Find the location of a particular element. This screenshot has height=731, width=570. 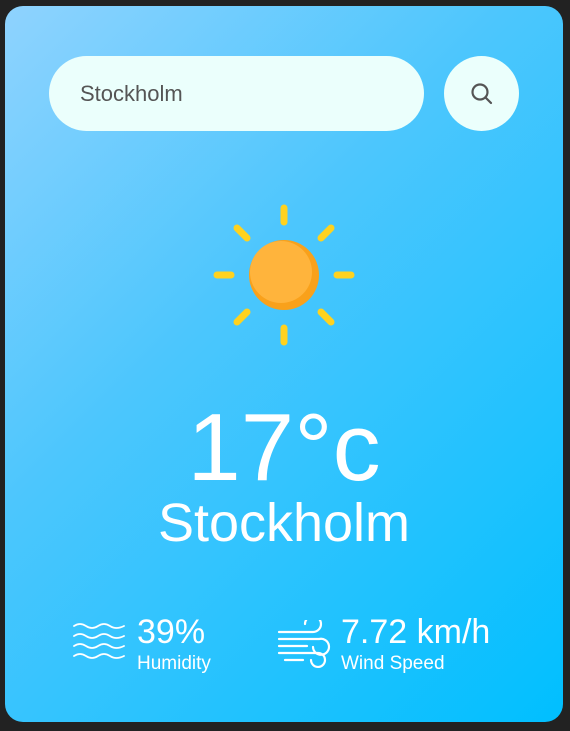

search-bar is located at coordinates (284, 93).